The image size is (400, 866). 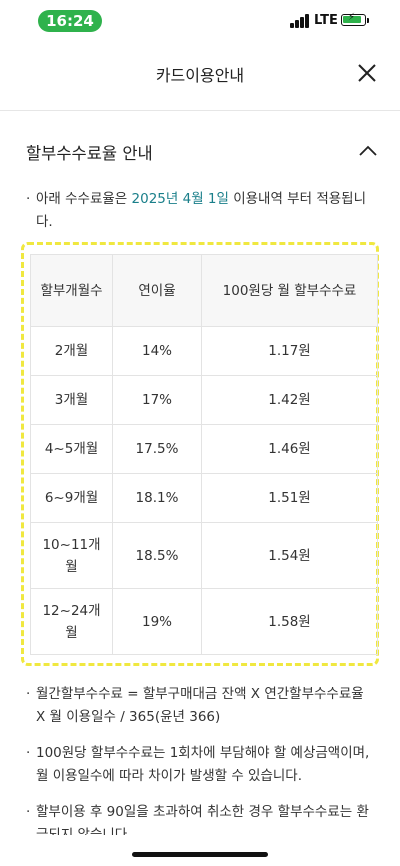 I want to click on status-time: 16:24, so click(x=70, y=21).